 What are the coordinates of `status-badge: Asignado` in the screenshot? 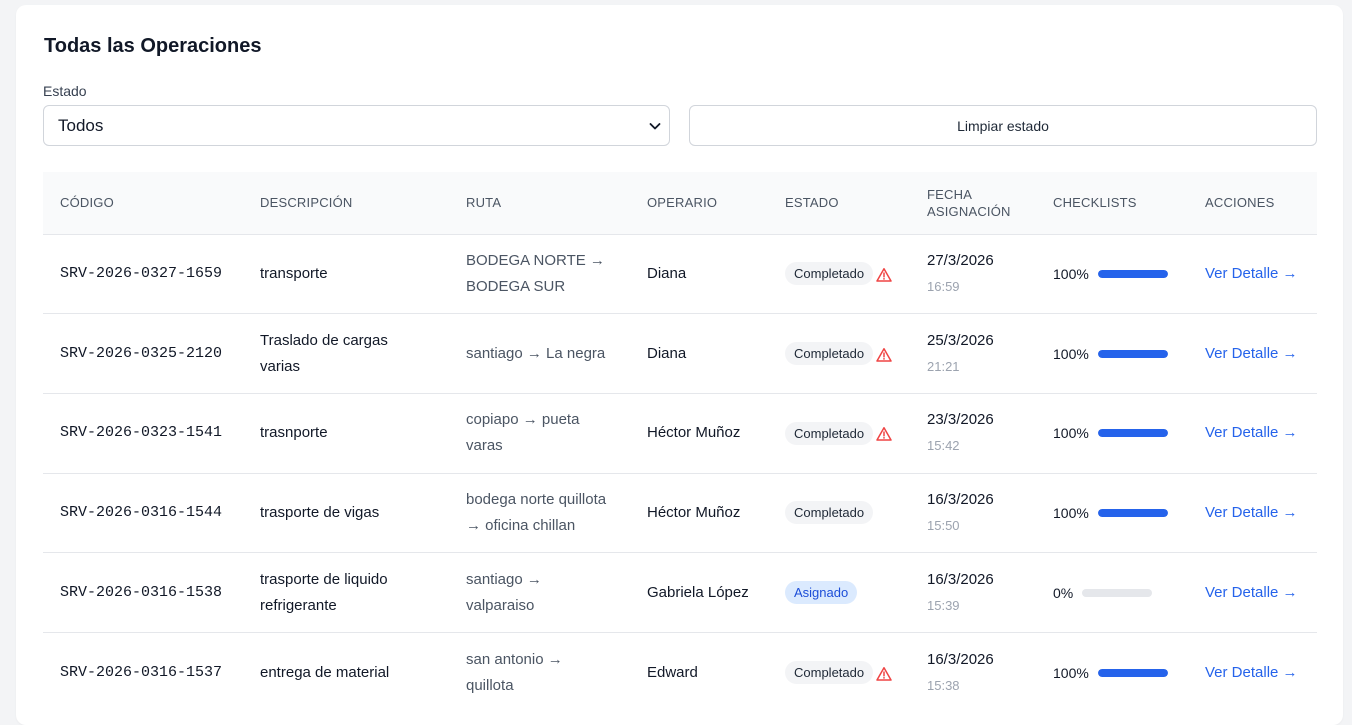 It's located at (821, 593).